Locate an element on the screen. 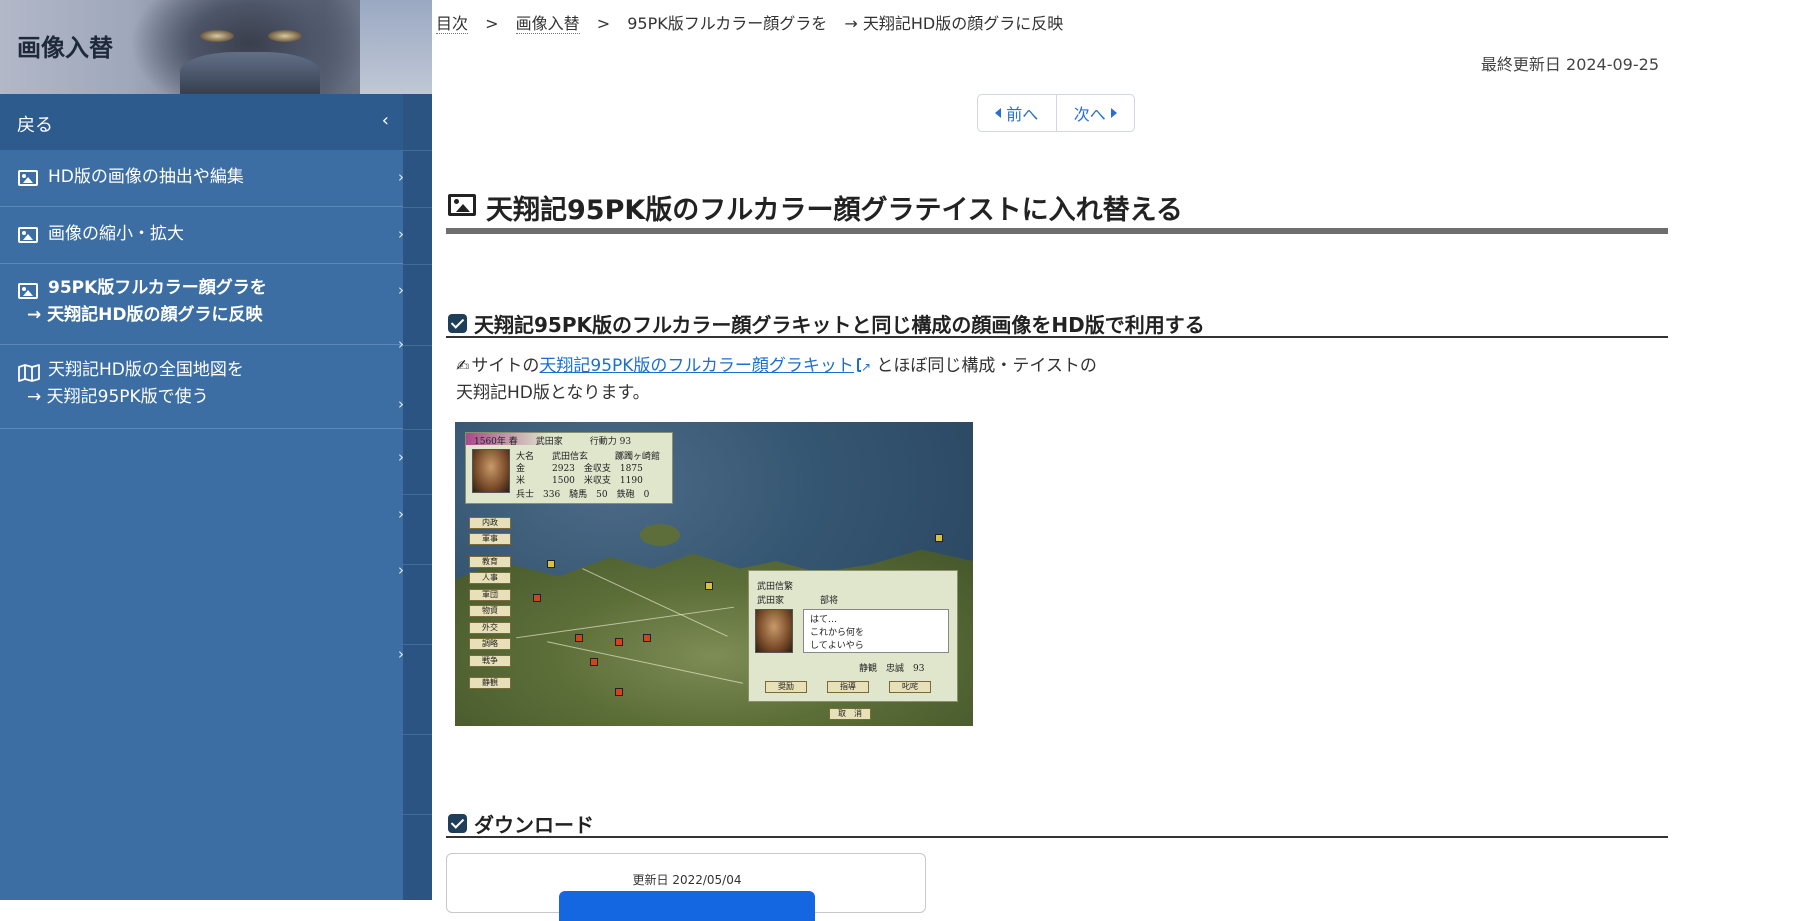 The image size is (1800, 921). intro-text: 天翔記HD版となります。 is located at coordinates (553, 393).